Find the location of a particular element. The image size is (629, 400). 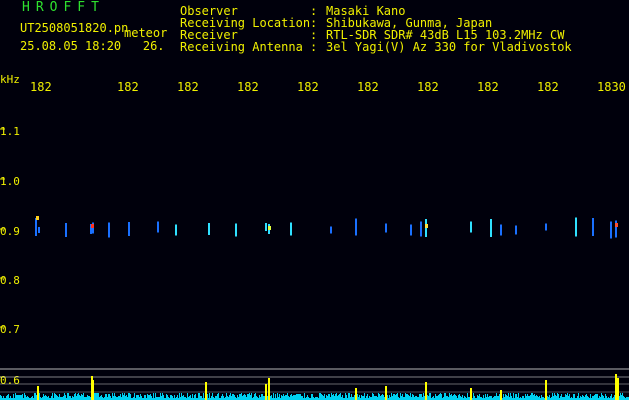

antenna-label: Receiving Antenna is located at coordinates (241, 47).